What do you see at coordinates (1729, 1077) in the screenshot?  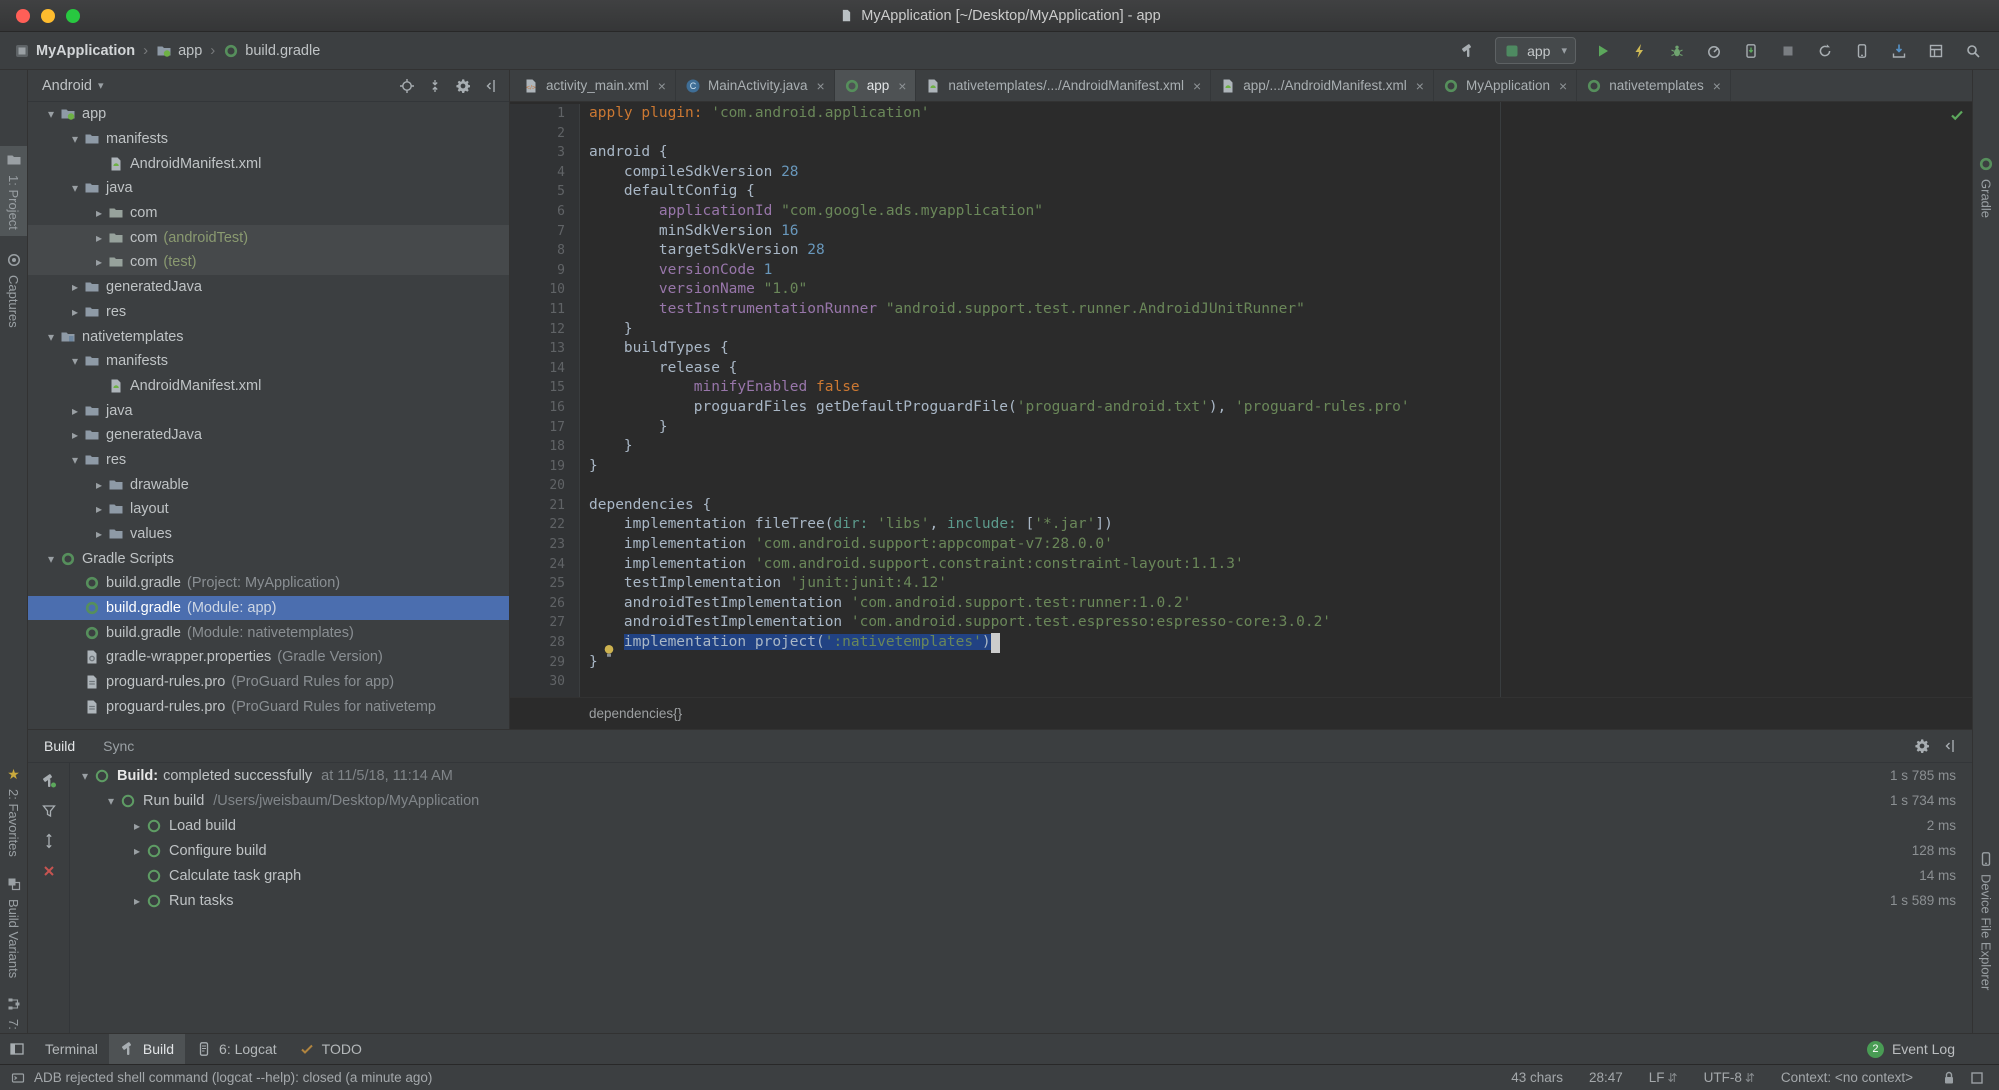 I see `status-widget-utf-8: UTF-8 ⇵` at bounding box center [1729, 1077].